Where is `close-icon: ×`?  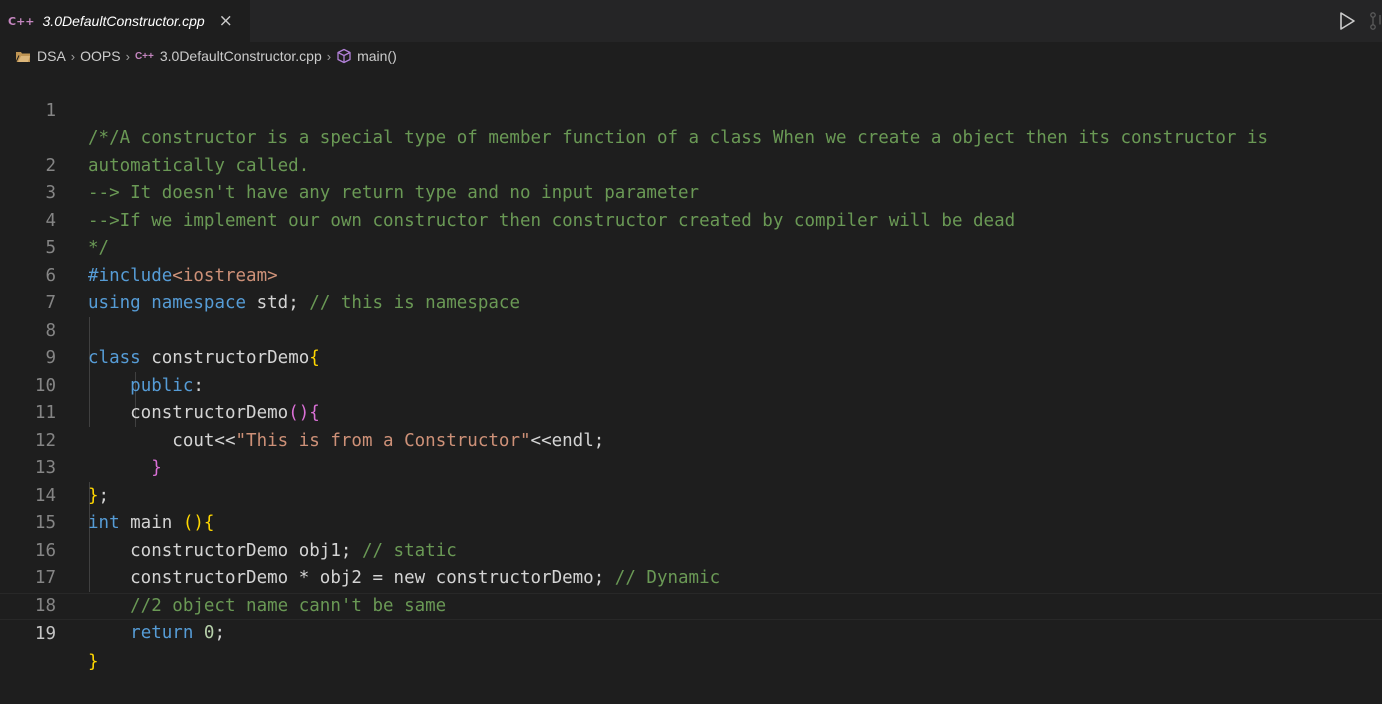 close-icon: × is located at coordinates (226, 21).